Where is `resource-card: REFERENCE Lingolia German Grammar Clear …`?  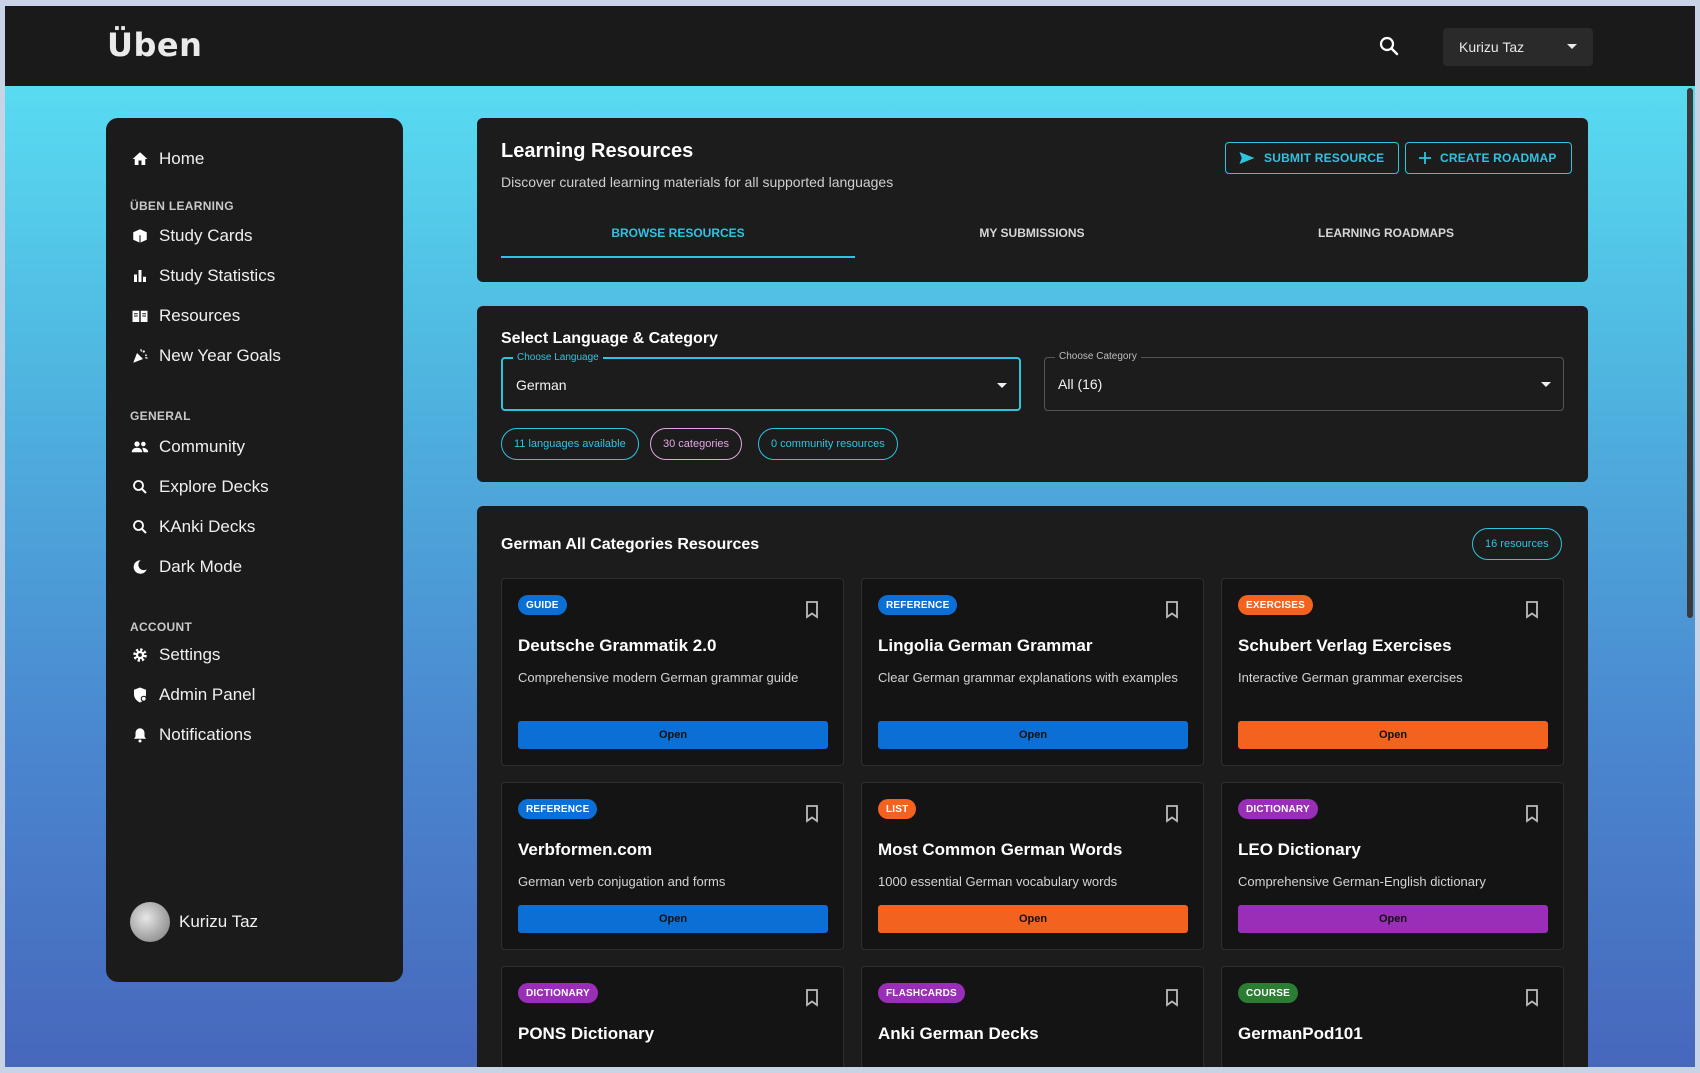
resource-card: REFERENCE Lingolia German Grammar Clear … is located at coordinates (1032, 672).